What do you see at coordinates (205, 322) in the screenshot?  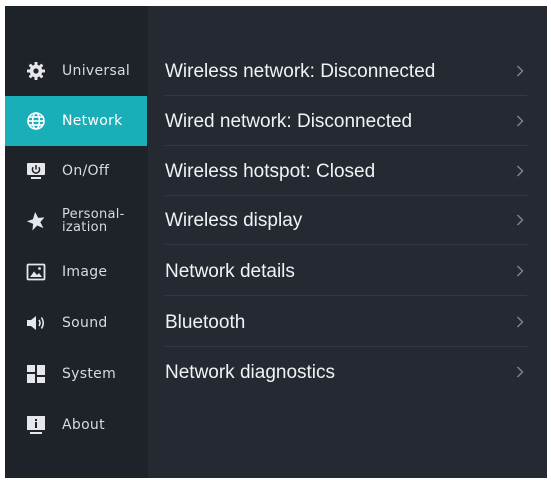 I see `menu-item-label: Bluetooth` at bounding box center [205, 322].